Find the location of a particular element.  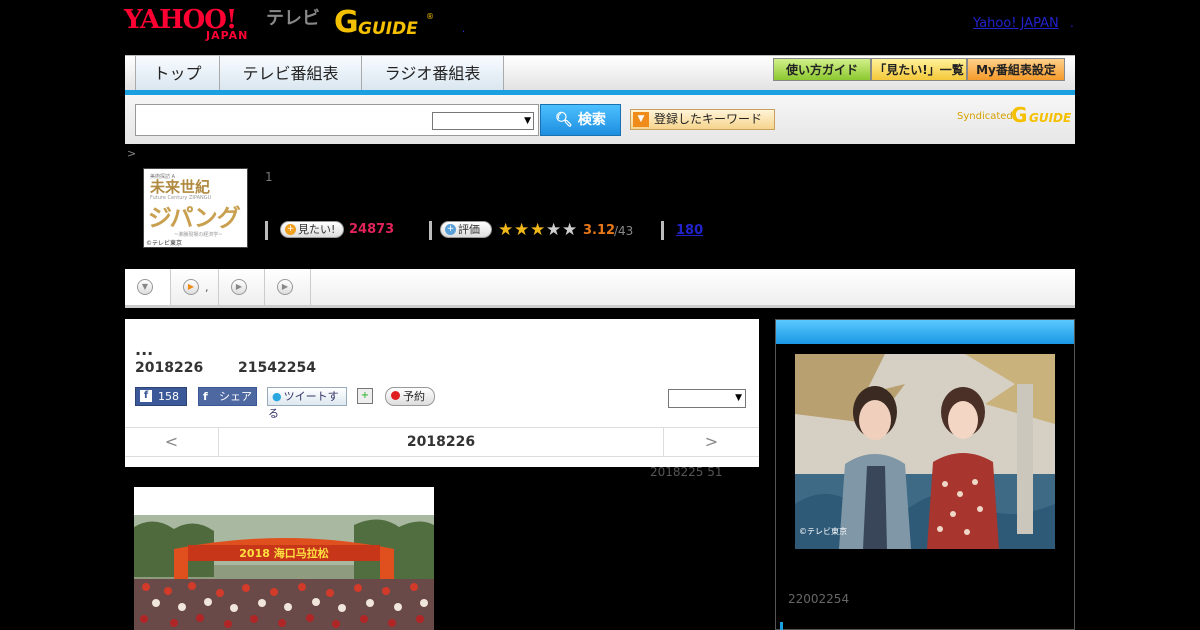

syndicated-g-mark: G is located at coordinates (1019, 115).